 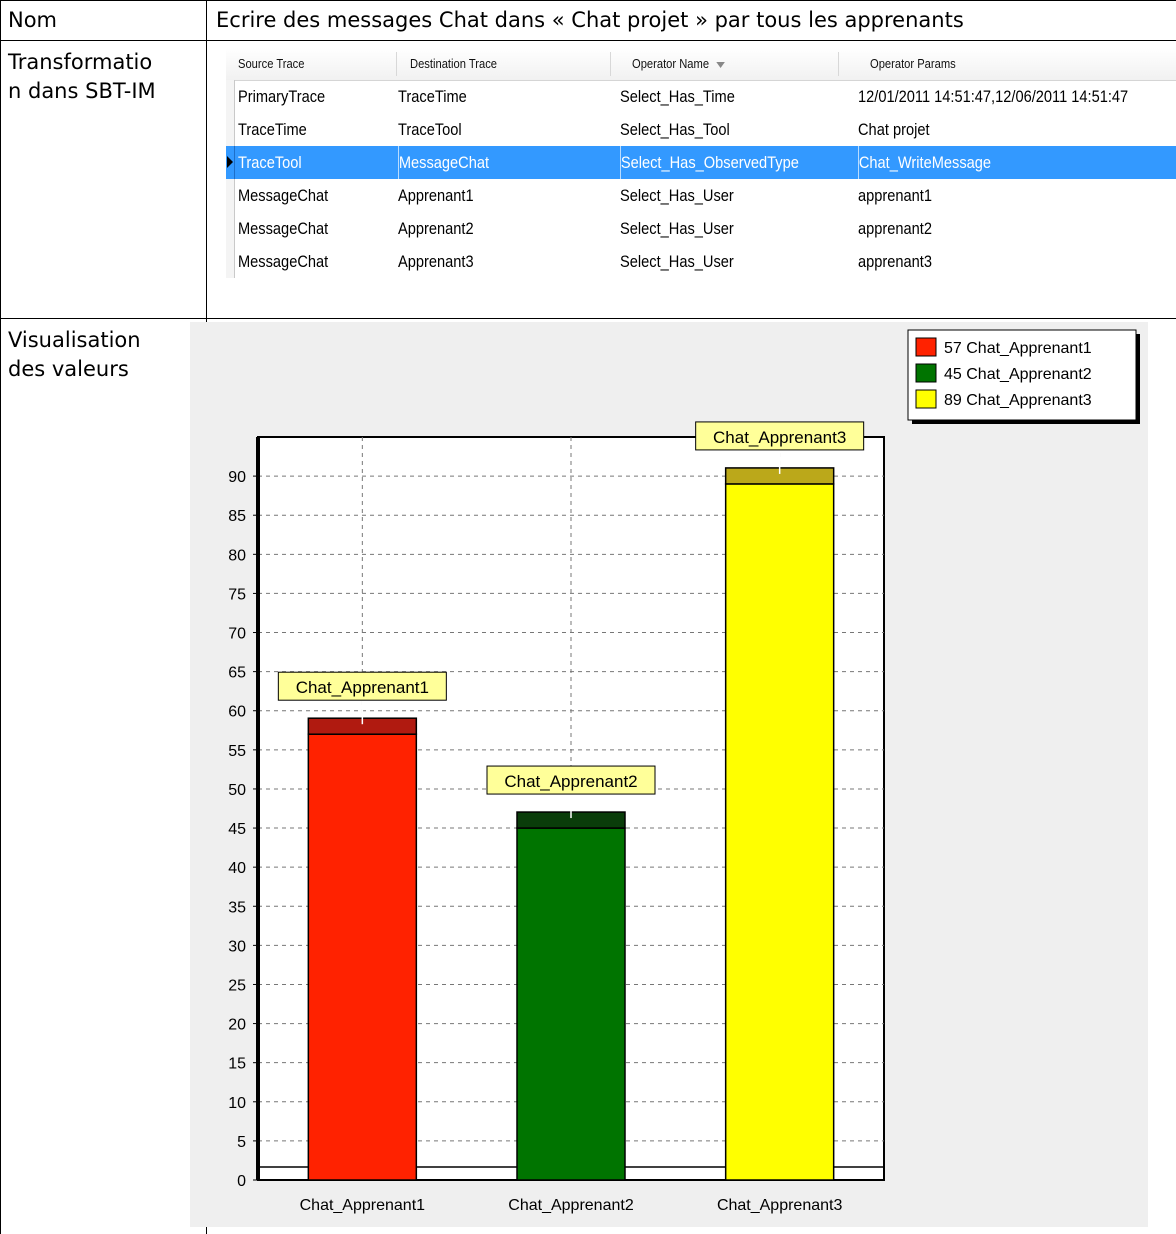 I want to click on y-tick-label: 30, so click(x=237, y=946).